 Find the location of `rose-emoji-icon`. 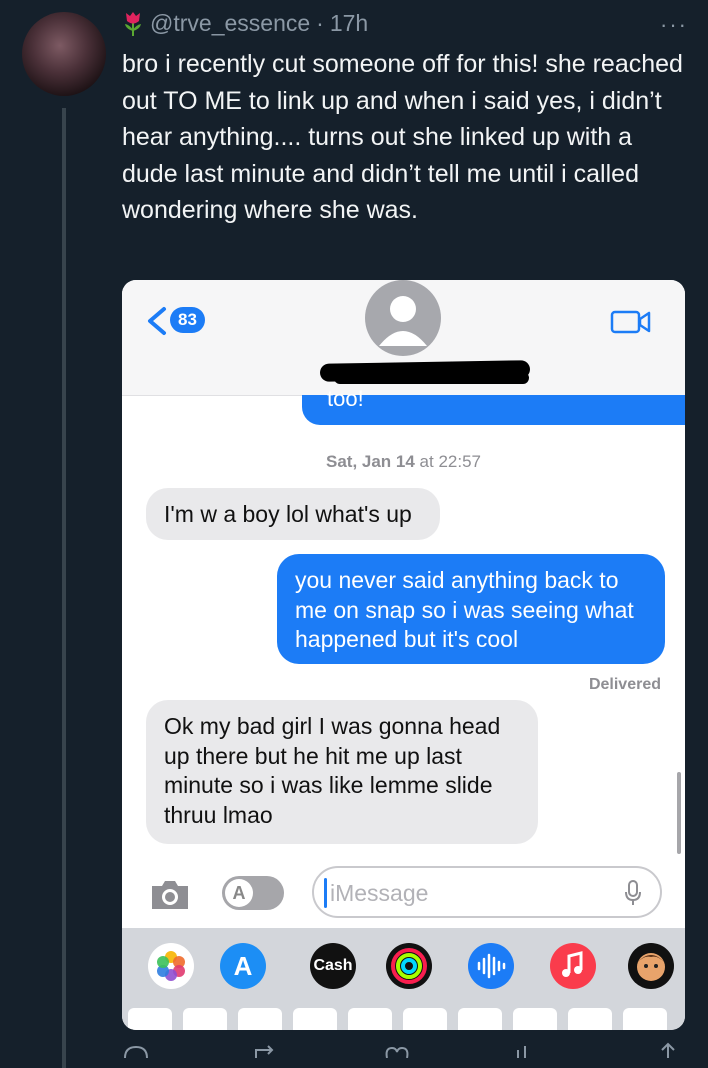

rose-emoji-icon is located at coordinates (133, 23).